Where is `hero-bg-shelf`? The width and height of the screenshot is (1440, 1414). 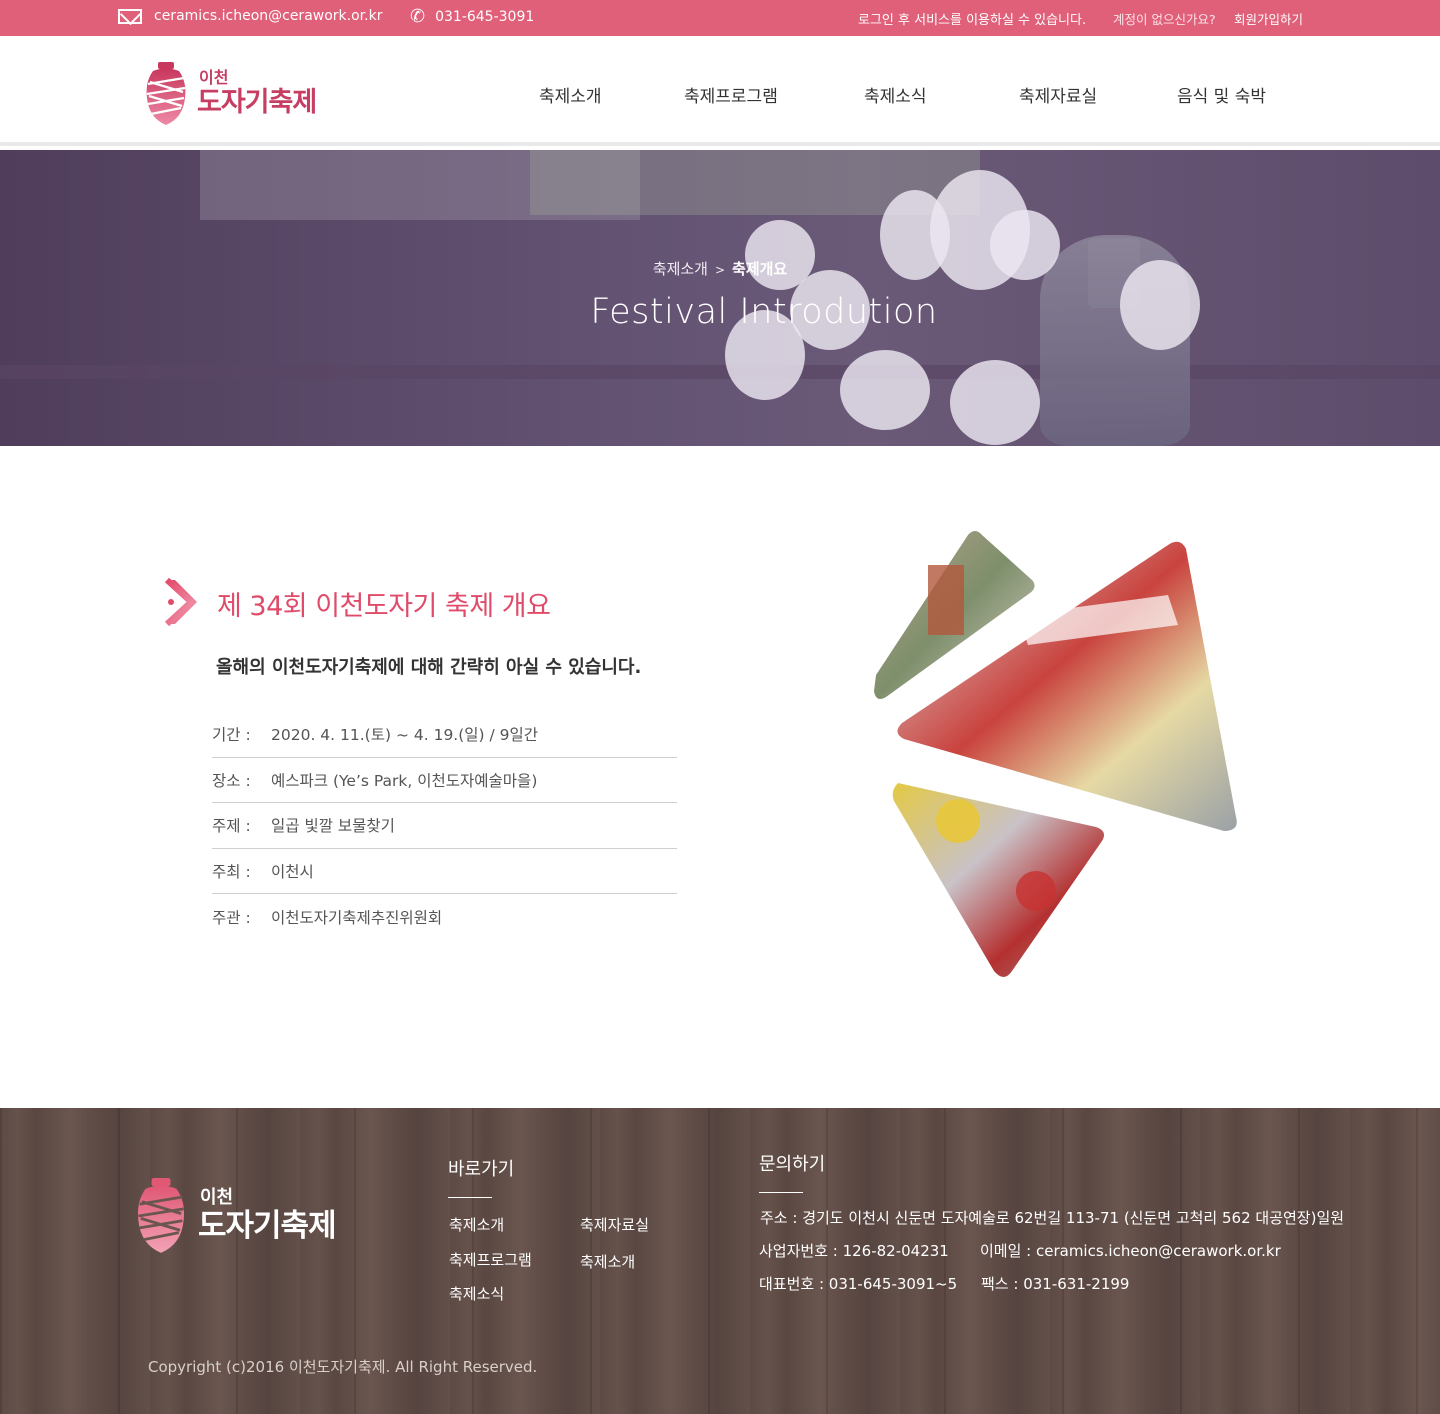
hero-bg-shelf is located at coordinates (720, 372).